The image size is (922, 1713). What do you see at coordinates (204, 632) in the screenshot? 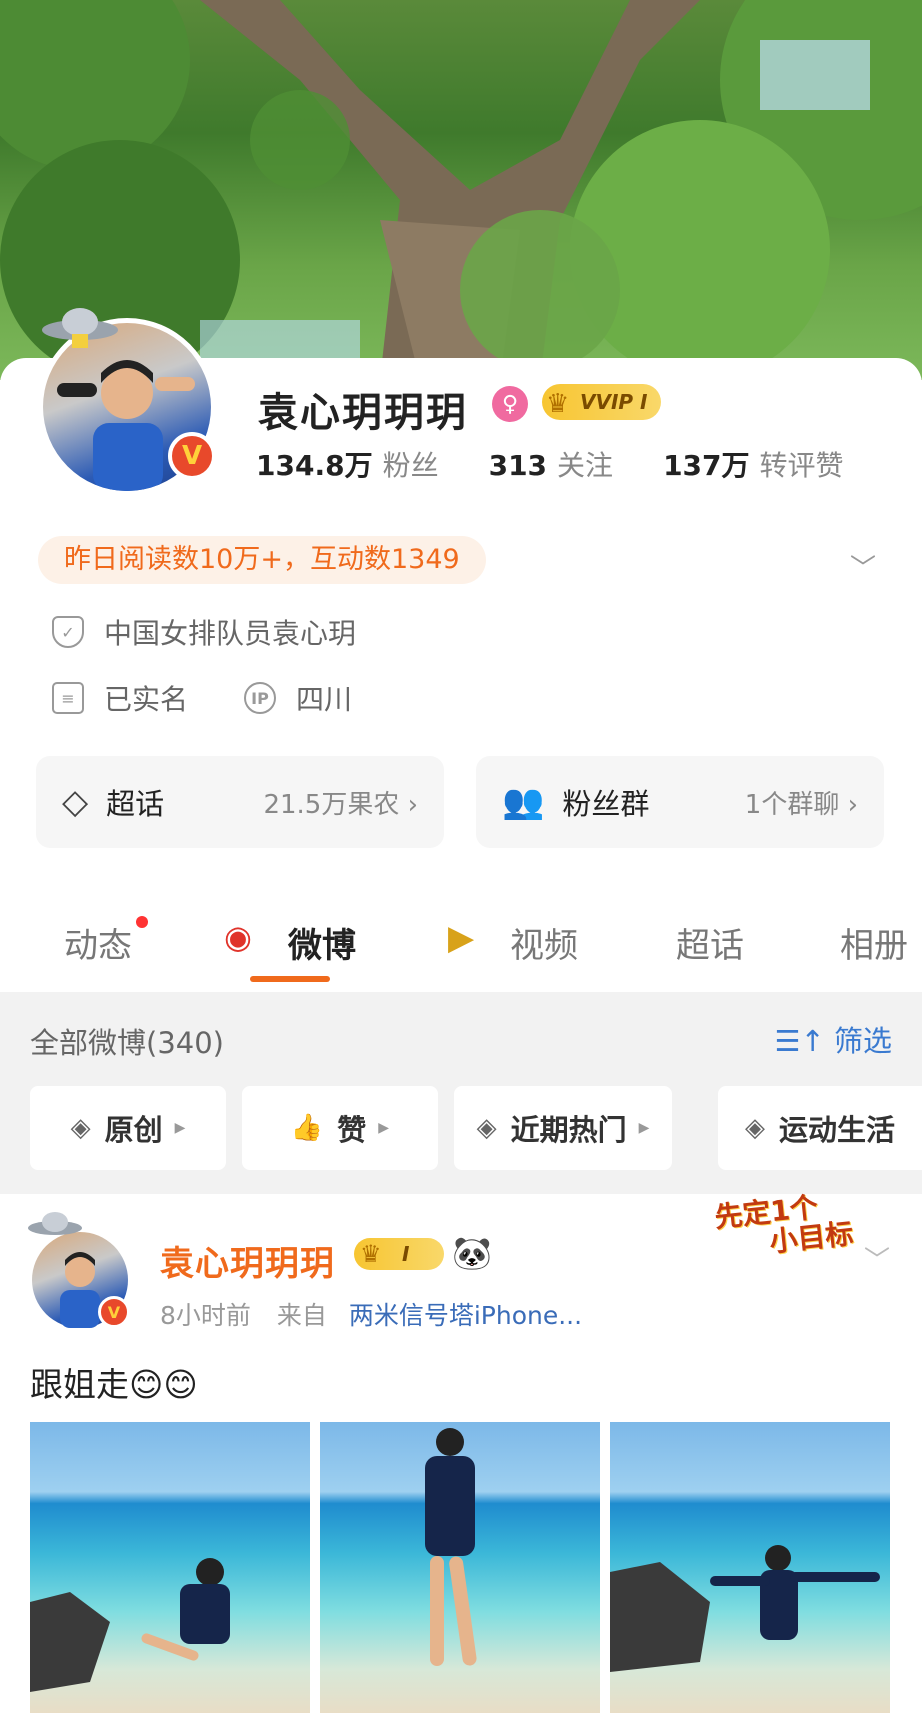
I see `verification-row: ✓ 中国女排队员袁心玥` at bounding box center [204, 632].